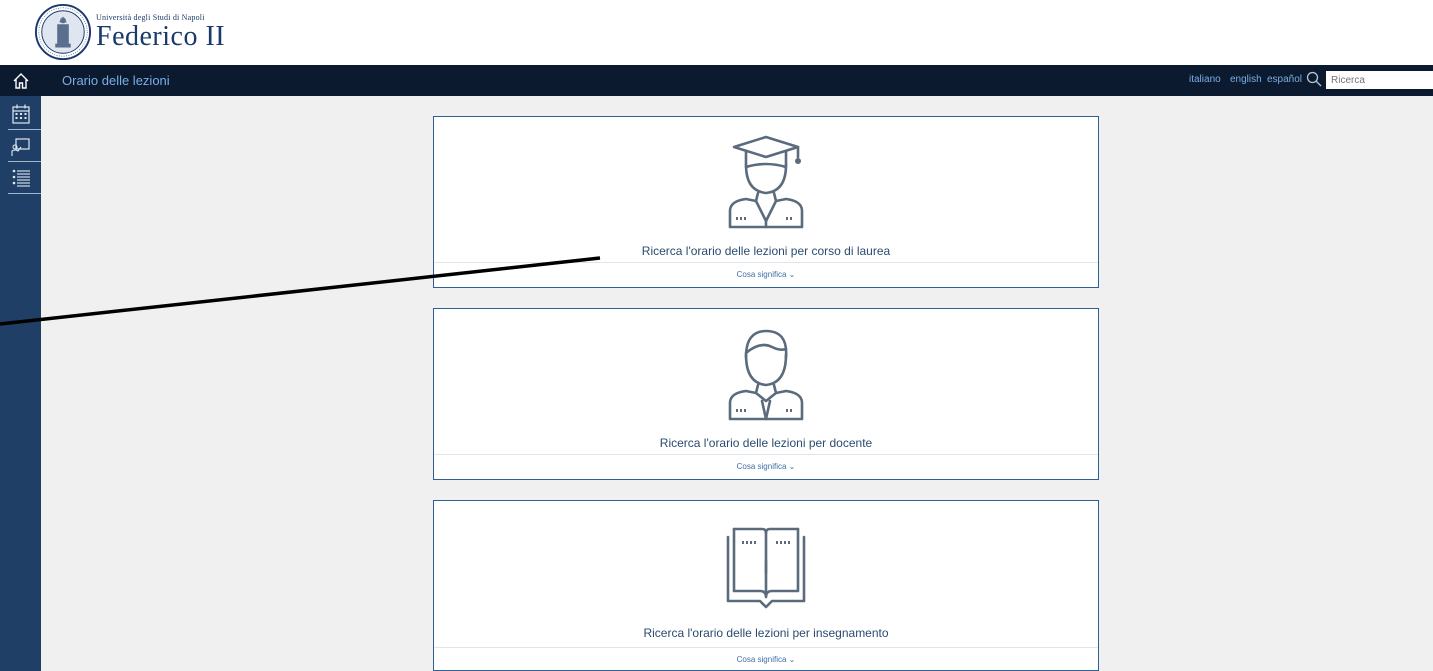 This screenshot has height=671, width=1433. Describe the element at coordinates (1379, 80) in the screenshot. I see `search-input` at that location.